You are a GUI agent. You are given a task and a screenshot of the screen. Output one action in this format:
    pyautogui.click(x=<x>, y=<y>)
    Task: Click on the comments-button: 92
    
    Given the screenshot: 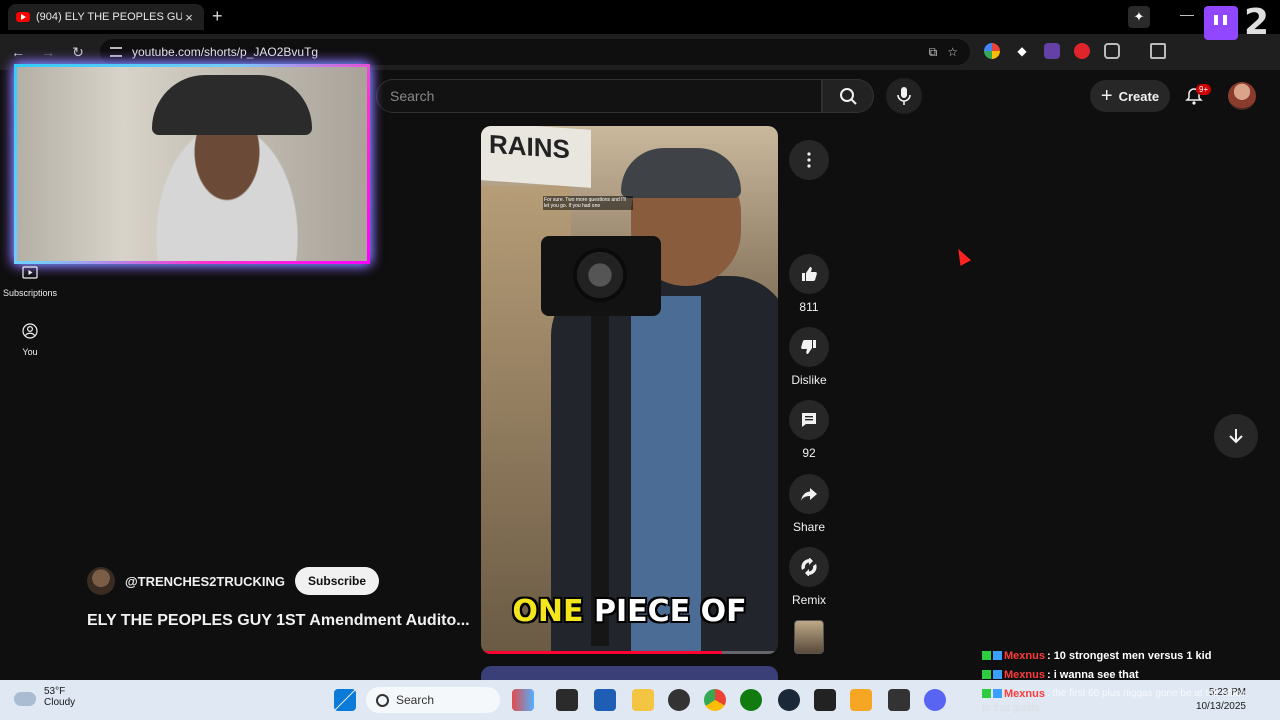 What is the action you would take?
    pyautogui.click(x=809, y=430)
    